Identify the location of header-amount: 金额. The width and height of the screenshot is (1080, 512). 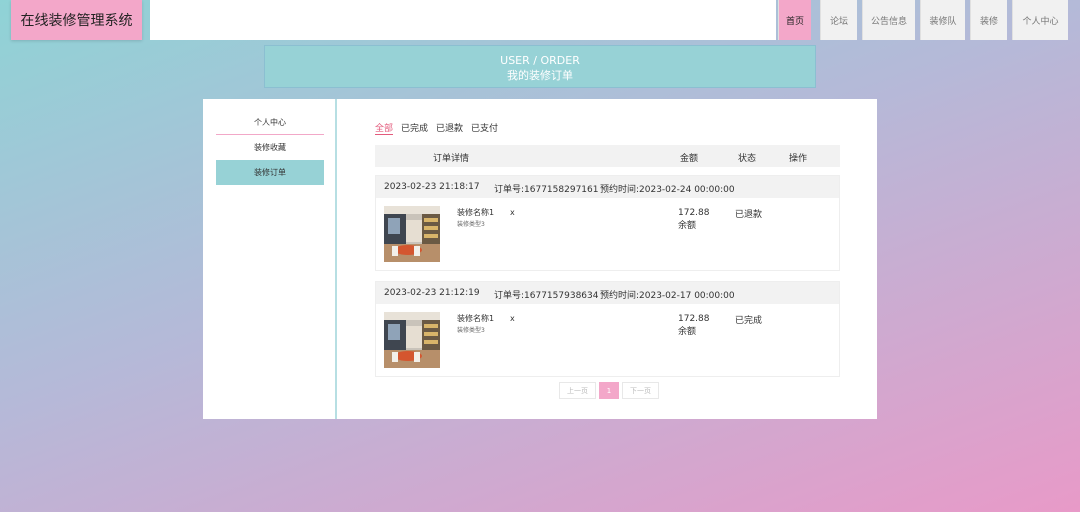
(689, 159).